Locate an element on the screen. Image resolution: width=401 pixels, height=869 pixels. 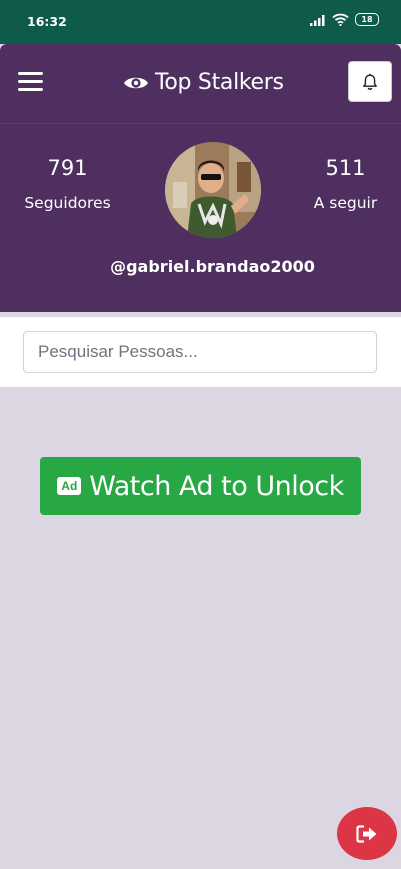
wifi-icon is located at coordinates (340, 19).